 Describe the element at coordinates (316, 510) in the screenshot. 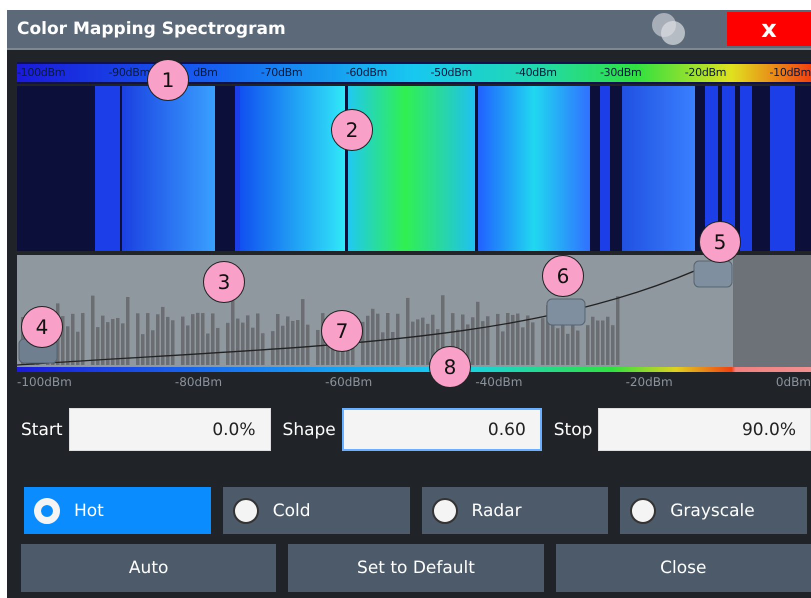

I see `color-scheme-option: Cold` at that location.